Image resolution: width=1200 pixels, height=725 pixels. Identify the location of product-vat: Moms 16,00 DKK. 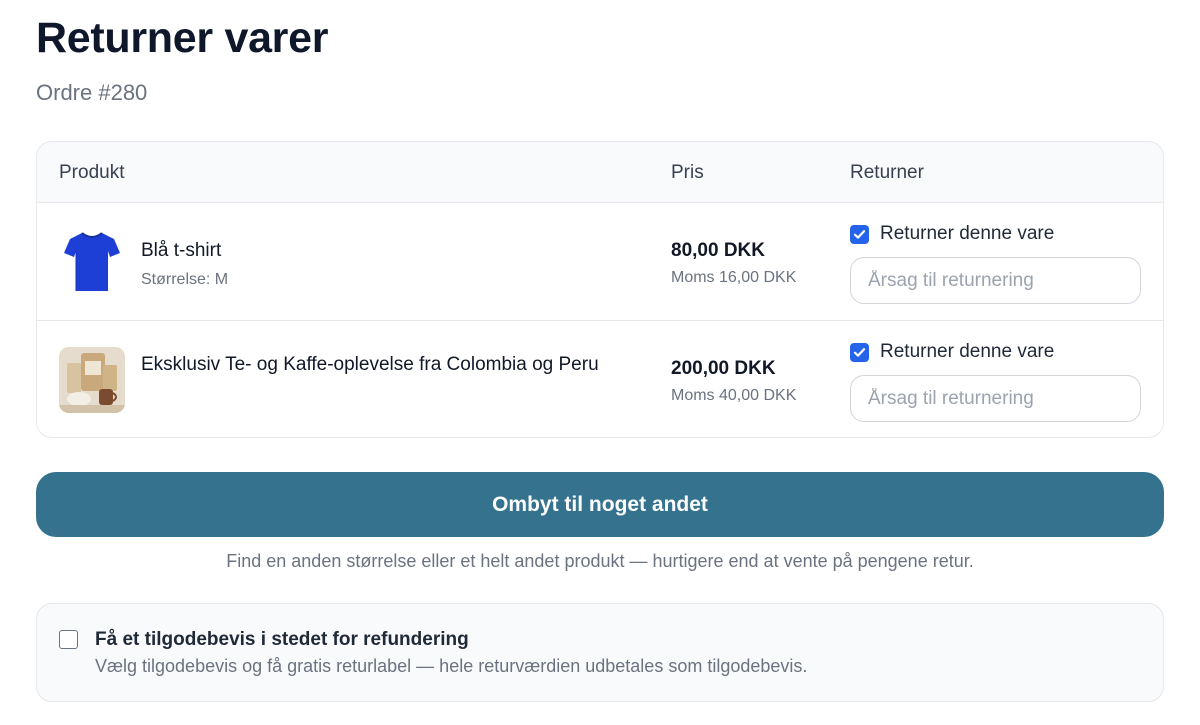
(734, 277).